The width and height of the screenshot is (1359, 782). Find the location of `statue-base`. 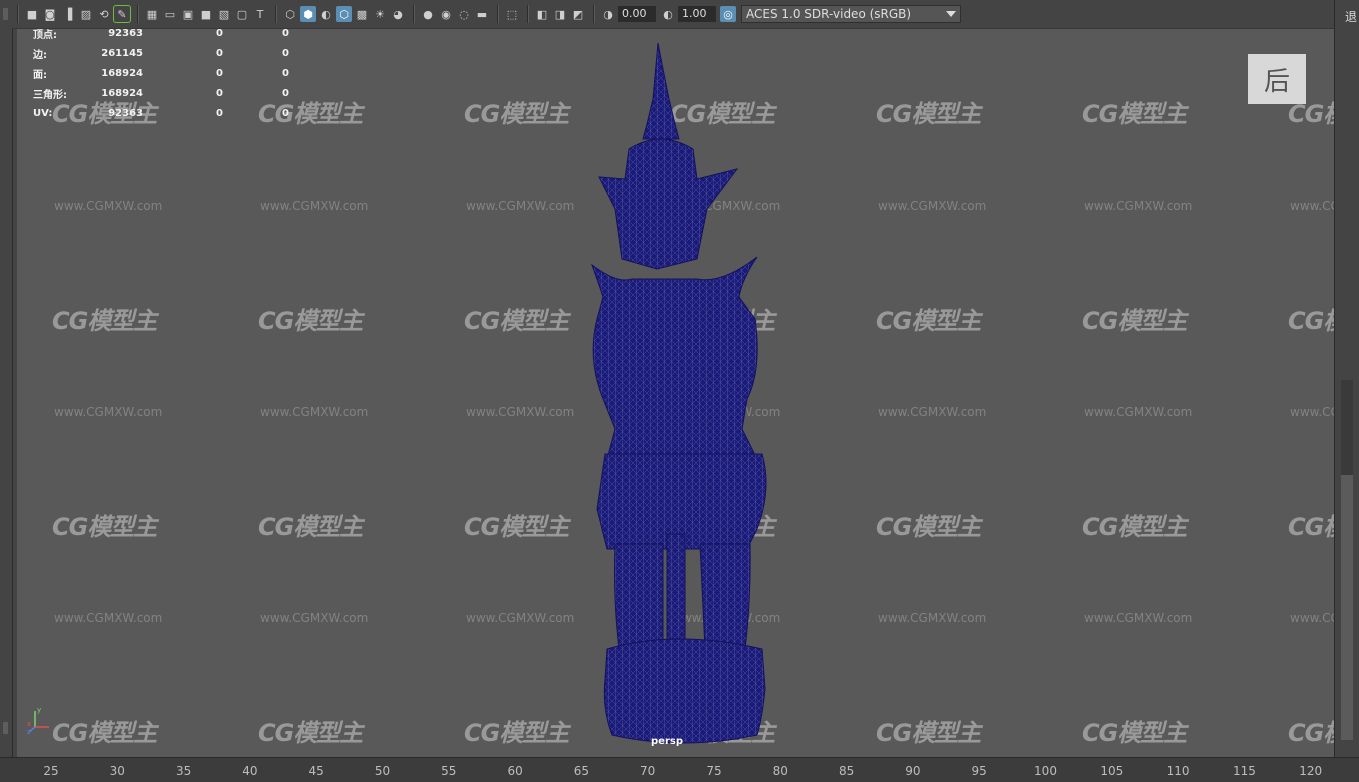

statue-base is located at coordinates (684, 691).